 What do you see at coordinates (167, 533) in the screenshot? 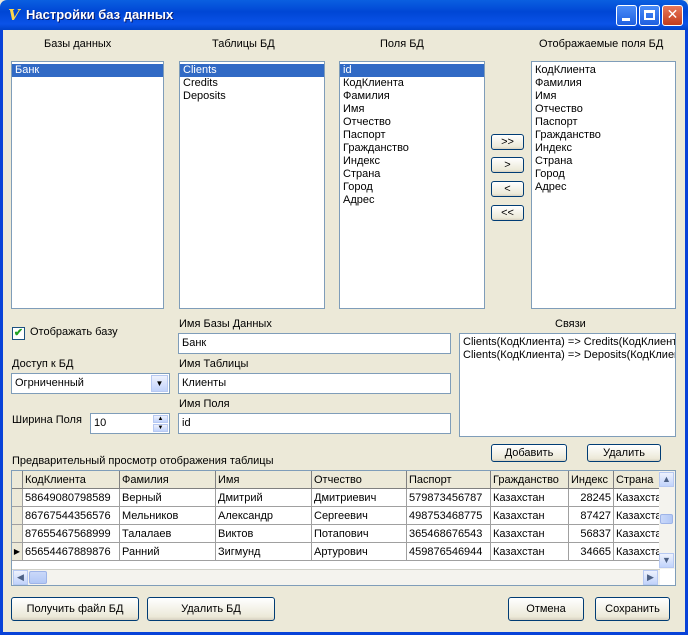
I see `table-cell: Талалаев` at bounding box center [167, 533].